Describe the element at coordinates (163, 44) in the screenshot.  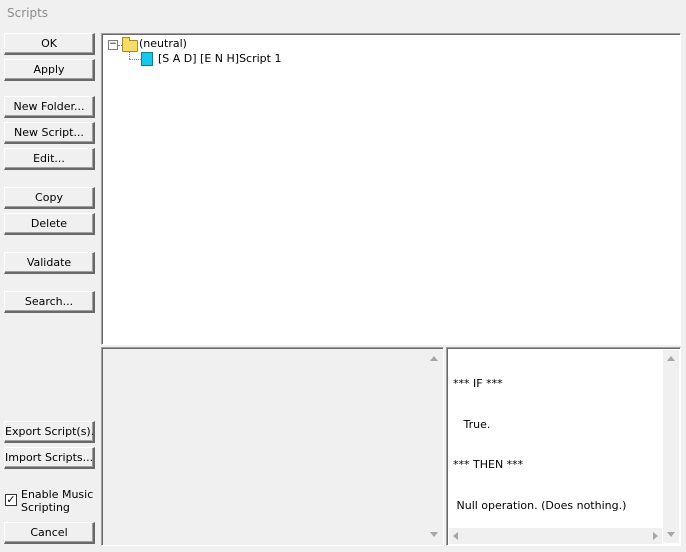
I see `tree-node-neutral: (neutral)` at that location.